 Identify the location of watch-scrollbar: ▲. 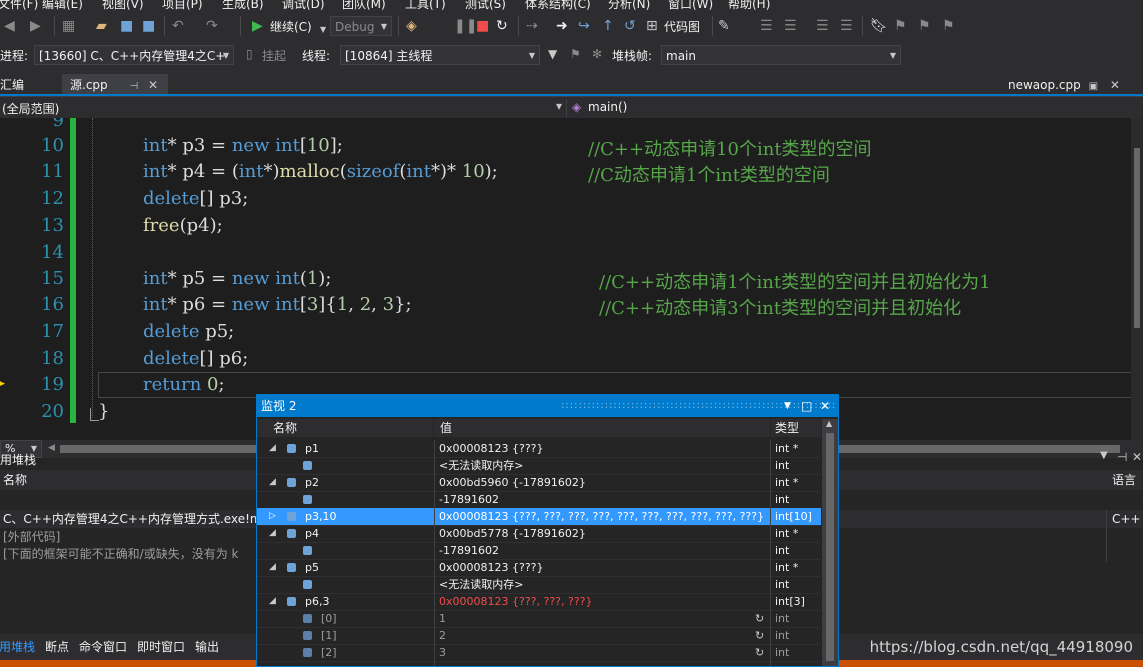
(830, 542).